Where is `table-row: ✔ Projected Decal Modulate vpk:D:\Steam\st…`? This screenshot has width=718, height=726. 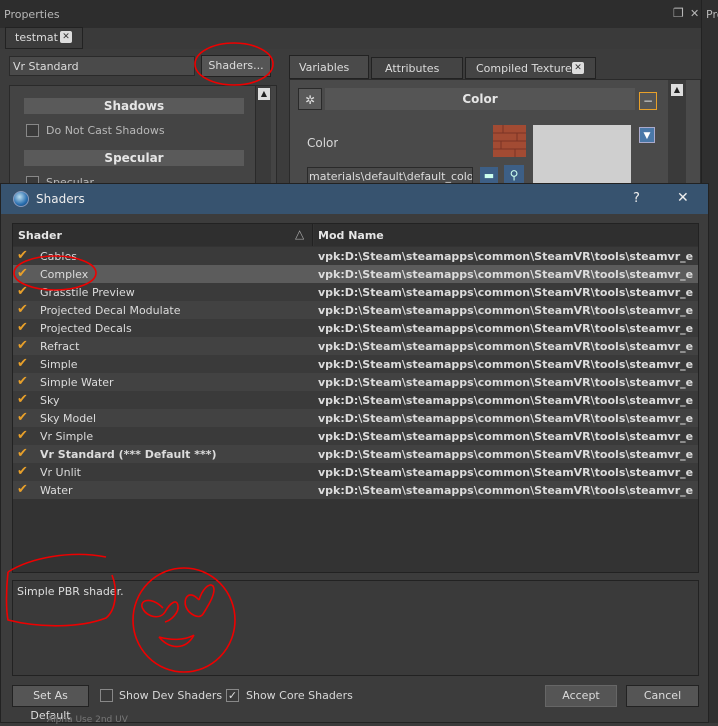 table-row: ✔ Projected Decal Modulate vpk:D:\Steam\st… is located at coordinates (355, 310).